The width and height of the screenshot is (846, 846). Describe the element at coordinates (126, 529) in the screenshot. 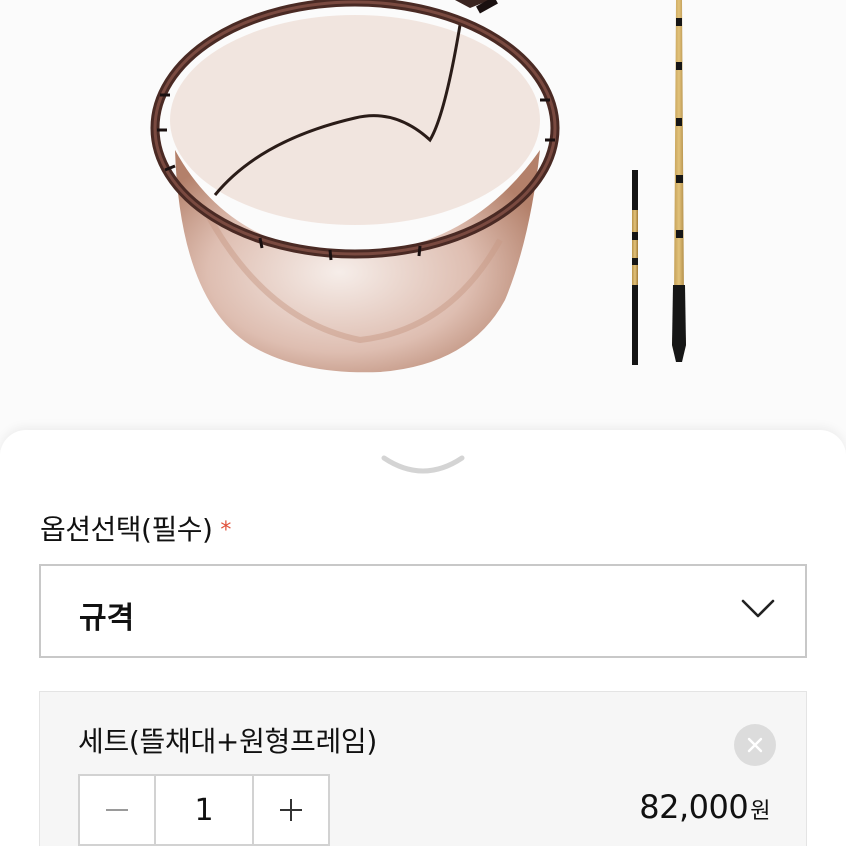

I see `option-heading-label: 옵션선택(필수)` at that location.